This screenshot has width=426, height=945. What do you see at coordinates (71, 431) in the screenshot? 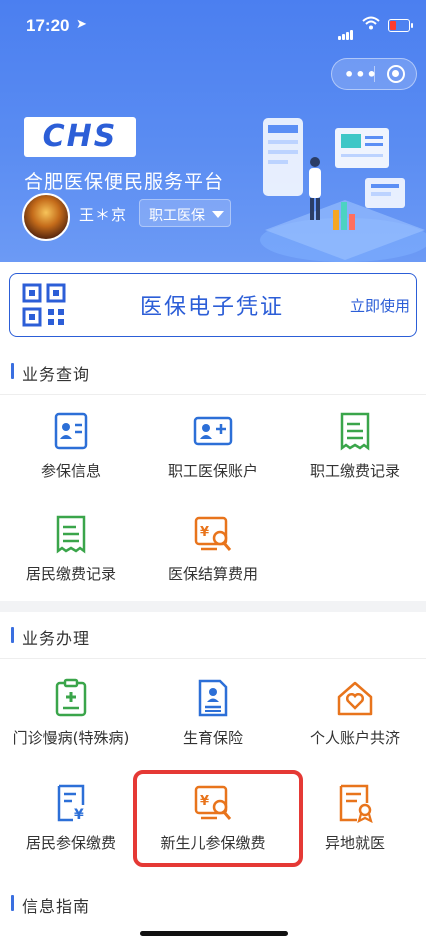
I see `id-card-icon` at bounding box center [71, 431].